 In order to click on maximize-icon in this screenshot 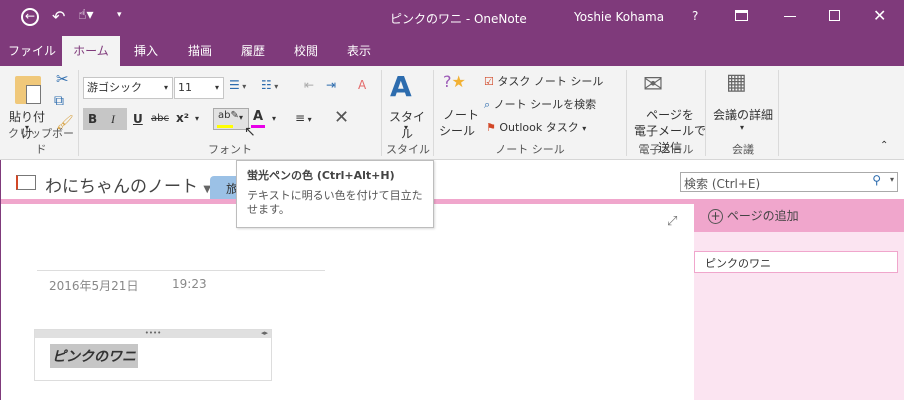, I will do `click(834, 15)`.